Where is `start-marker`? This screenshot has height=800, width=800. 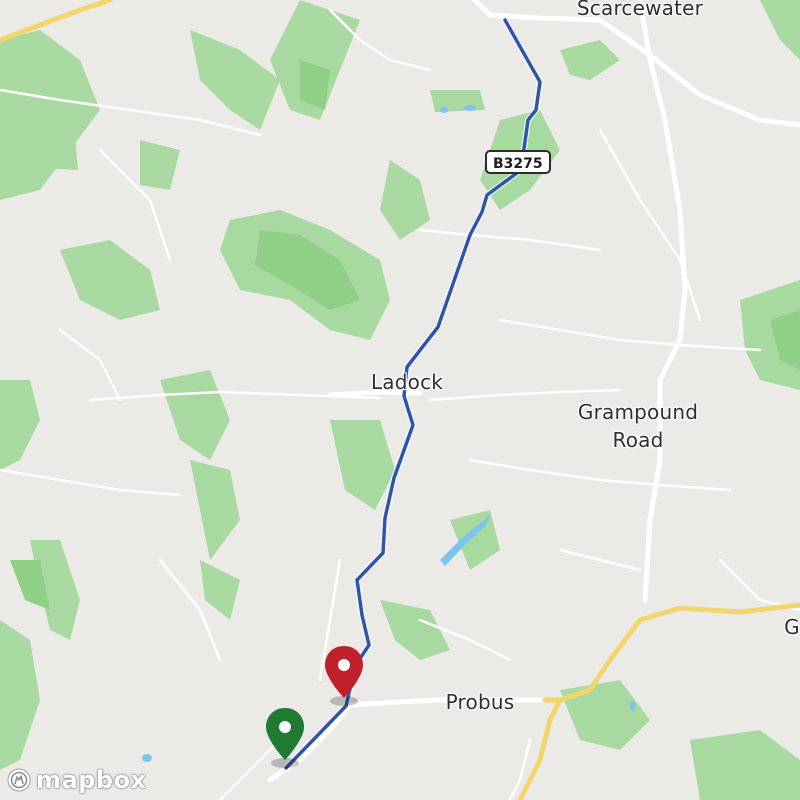 start-marker is located at coordinates (285, 737).